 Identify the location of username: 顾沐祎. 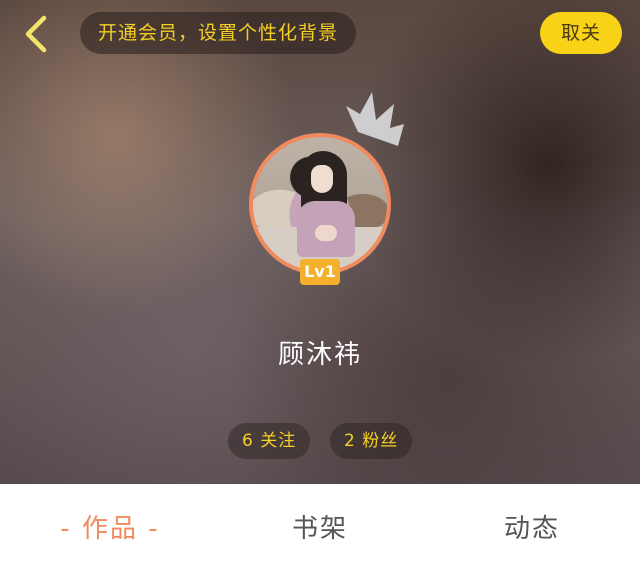
(319, 355).